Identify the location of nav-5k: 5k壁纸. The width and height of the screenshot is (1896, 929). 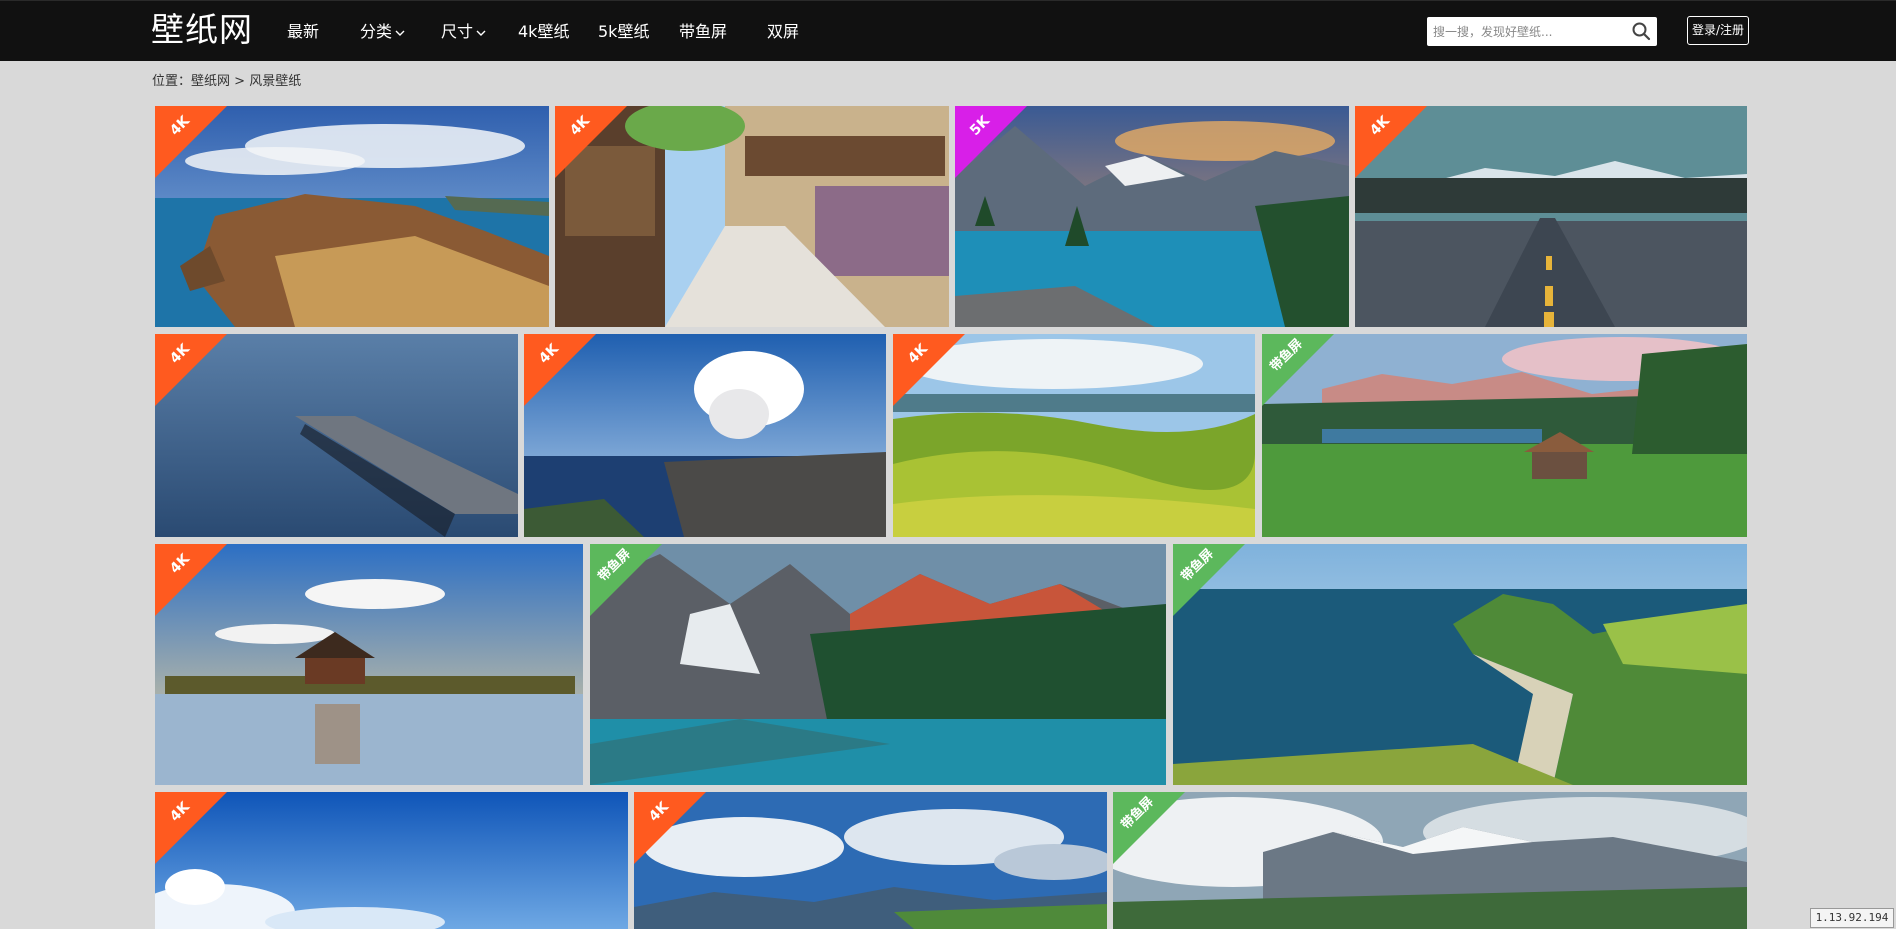
(623, 32).